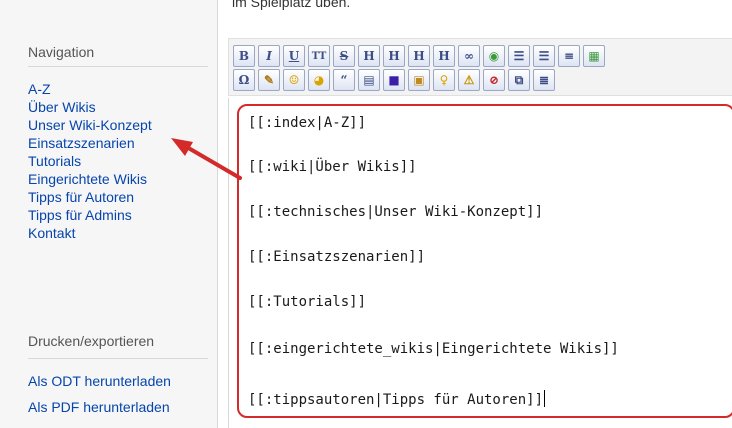  What do you see at coordinates (291, 5) in the screenshot?
I see `intro-text: im Spielplatz üben.` at bounding box center [291, 5].